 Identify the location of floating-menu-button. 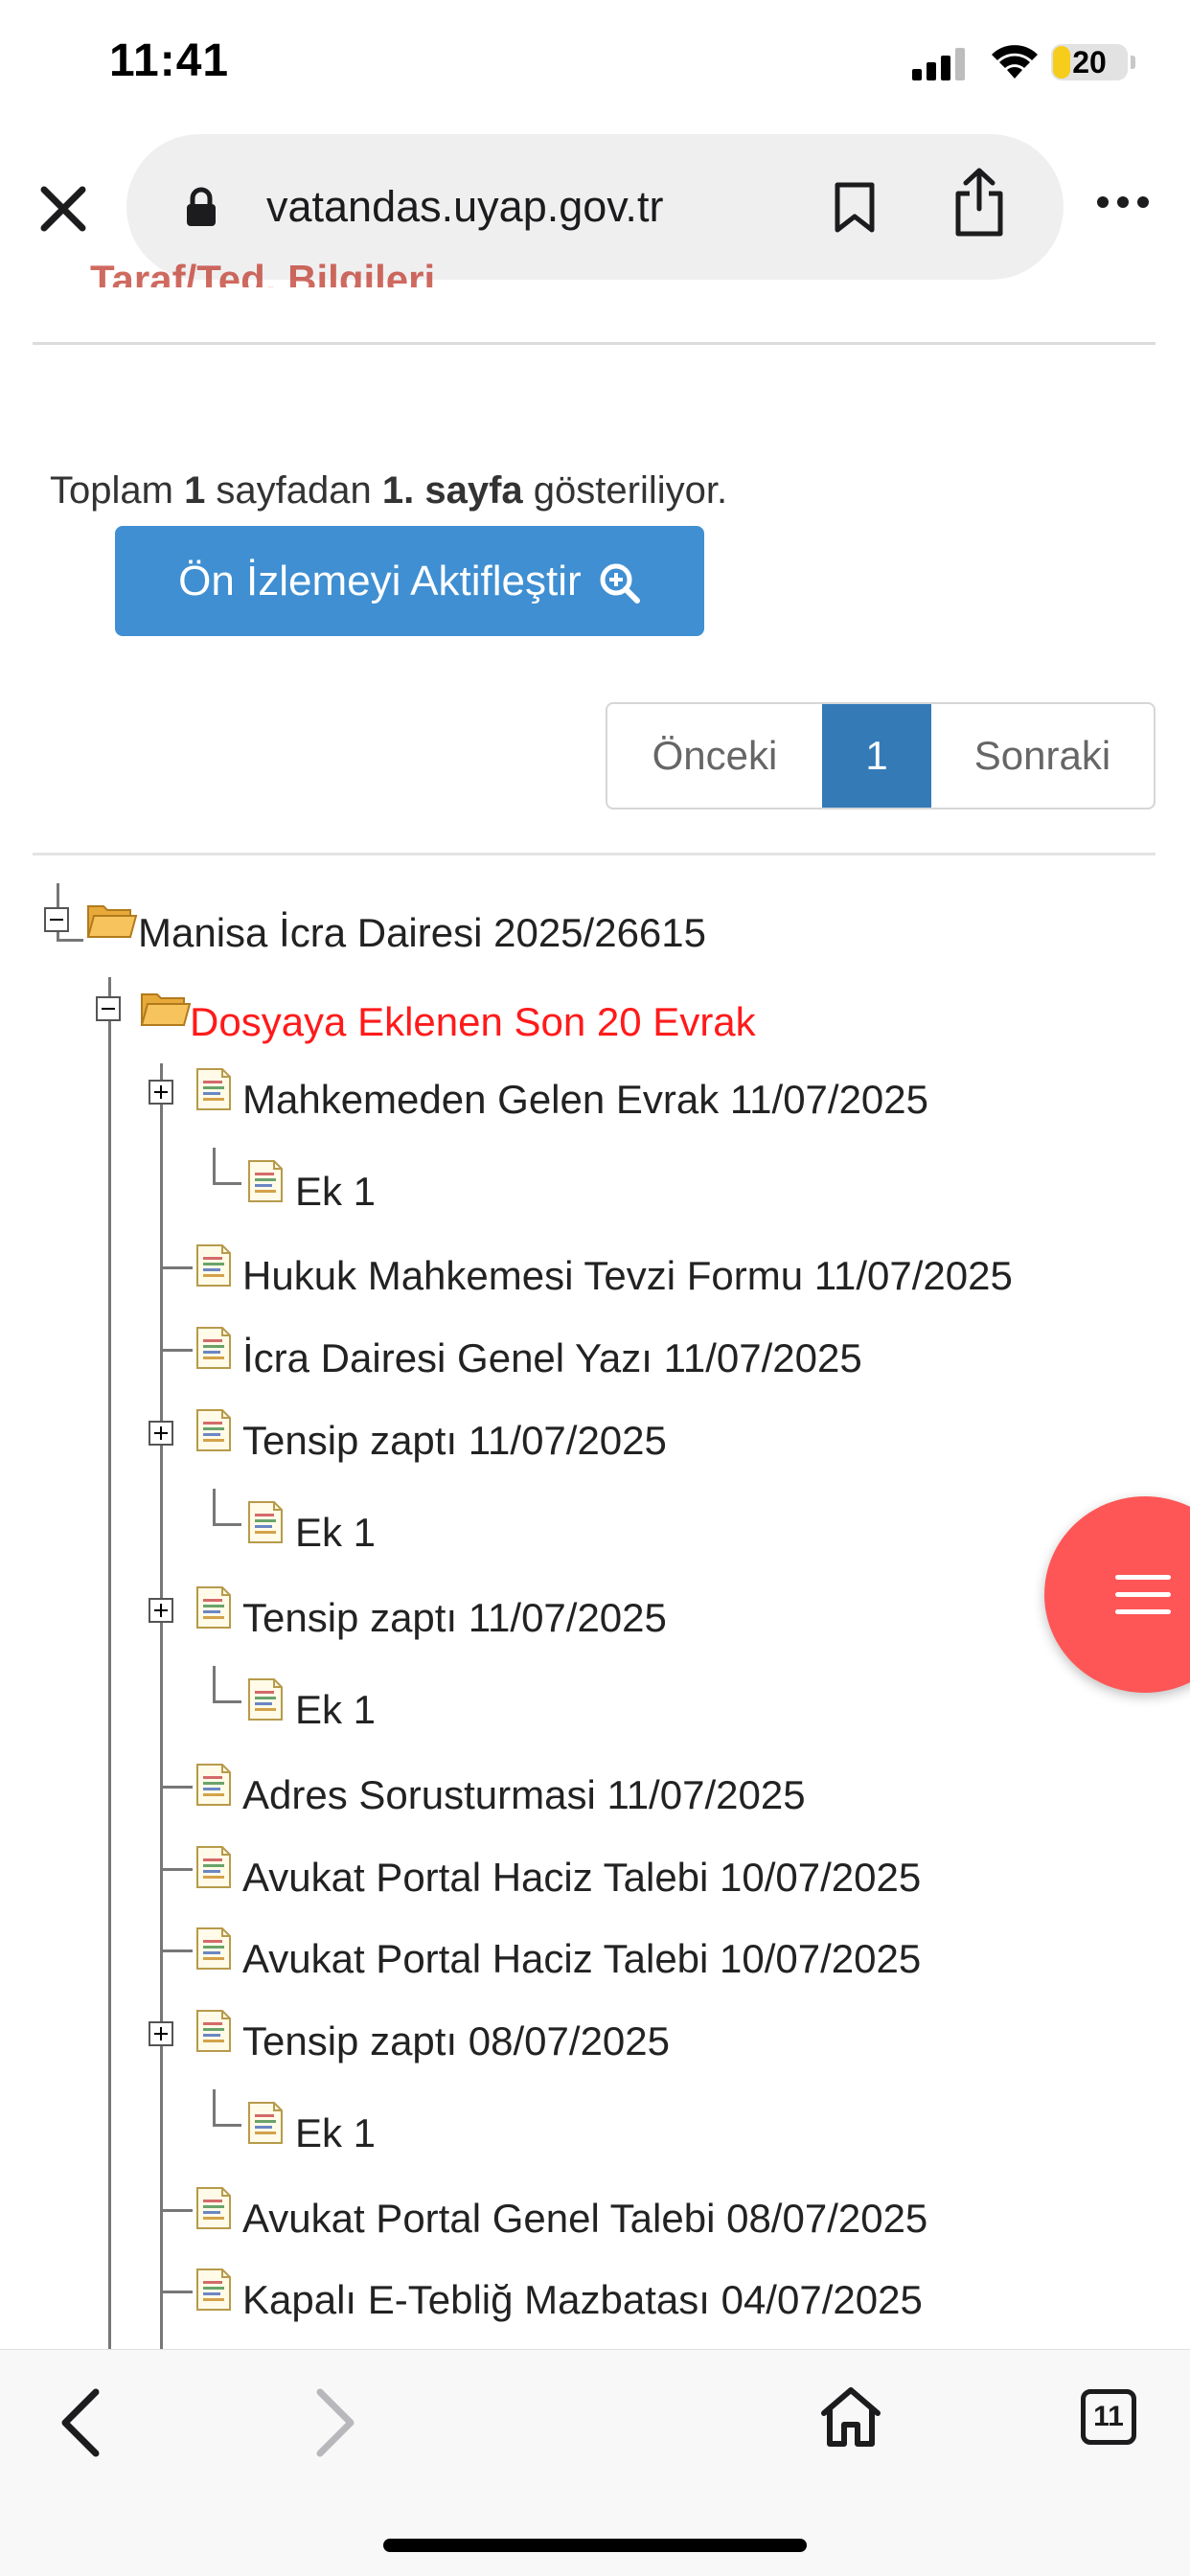
(1117, 1594).